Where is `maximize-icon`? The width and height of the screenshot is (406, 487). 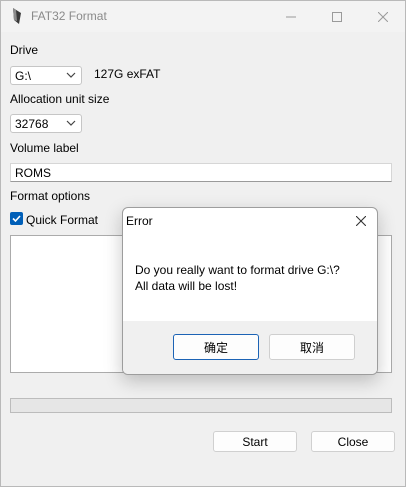 maximize-icon is located at coordinates (337, 16).